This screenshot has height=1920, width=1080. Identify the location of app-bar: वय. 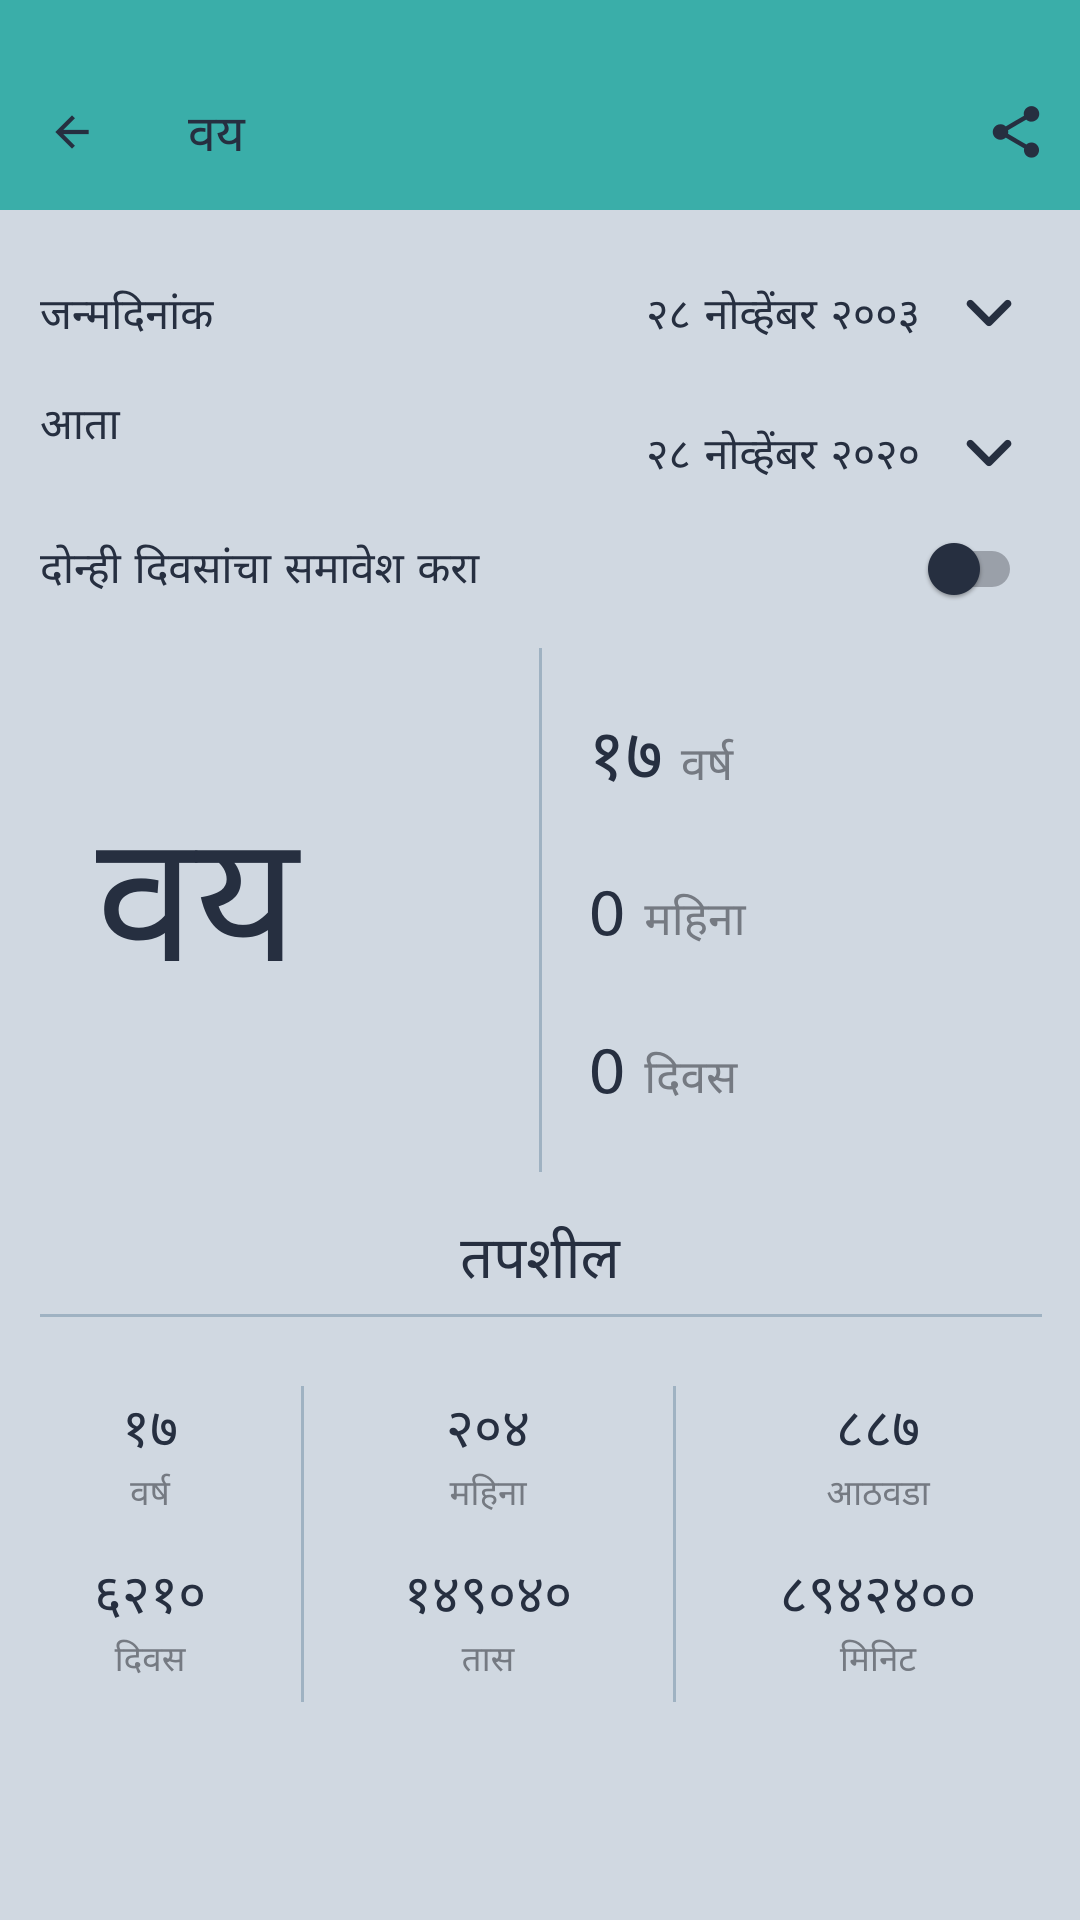
(540, 105).